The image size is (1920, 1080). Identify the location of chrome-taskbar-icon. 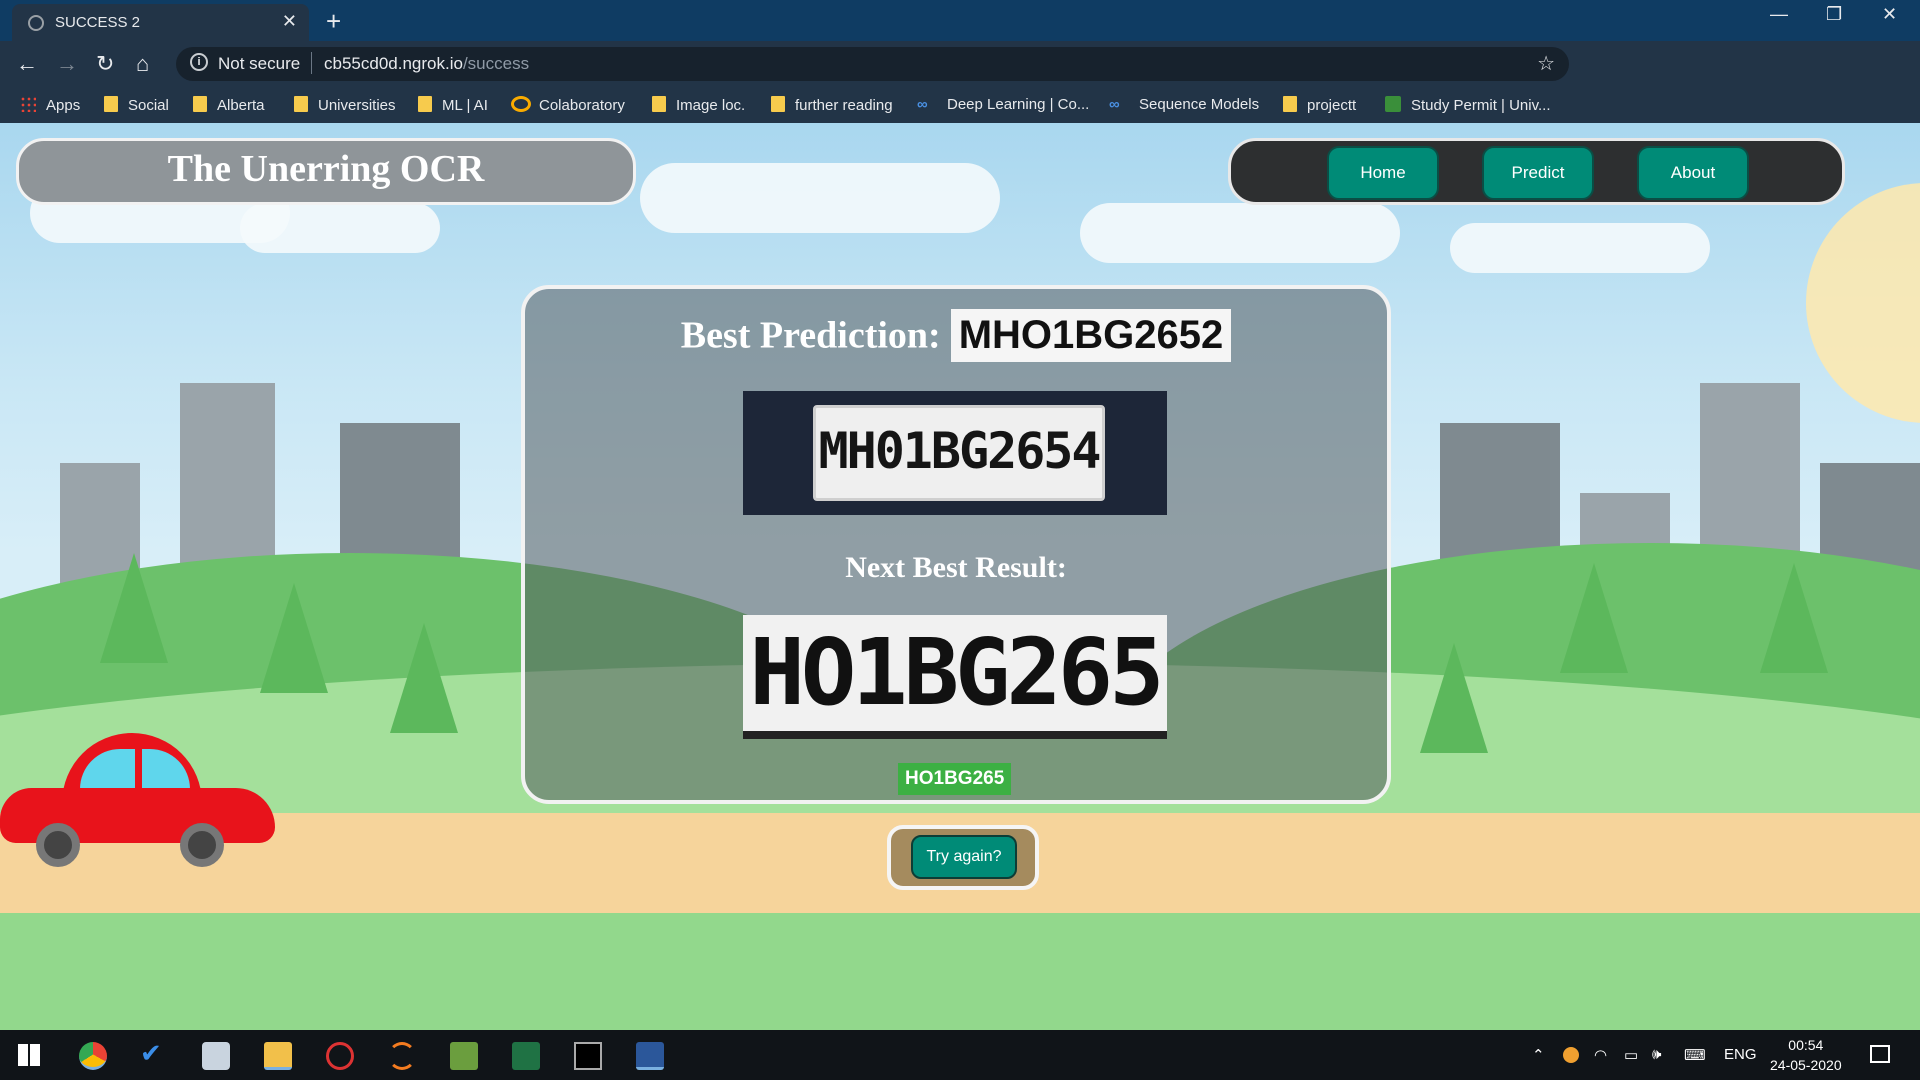
(93, 1056).